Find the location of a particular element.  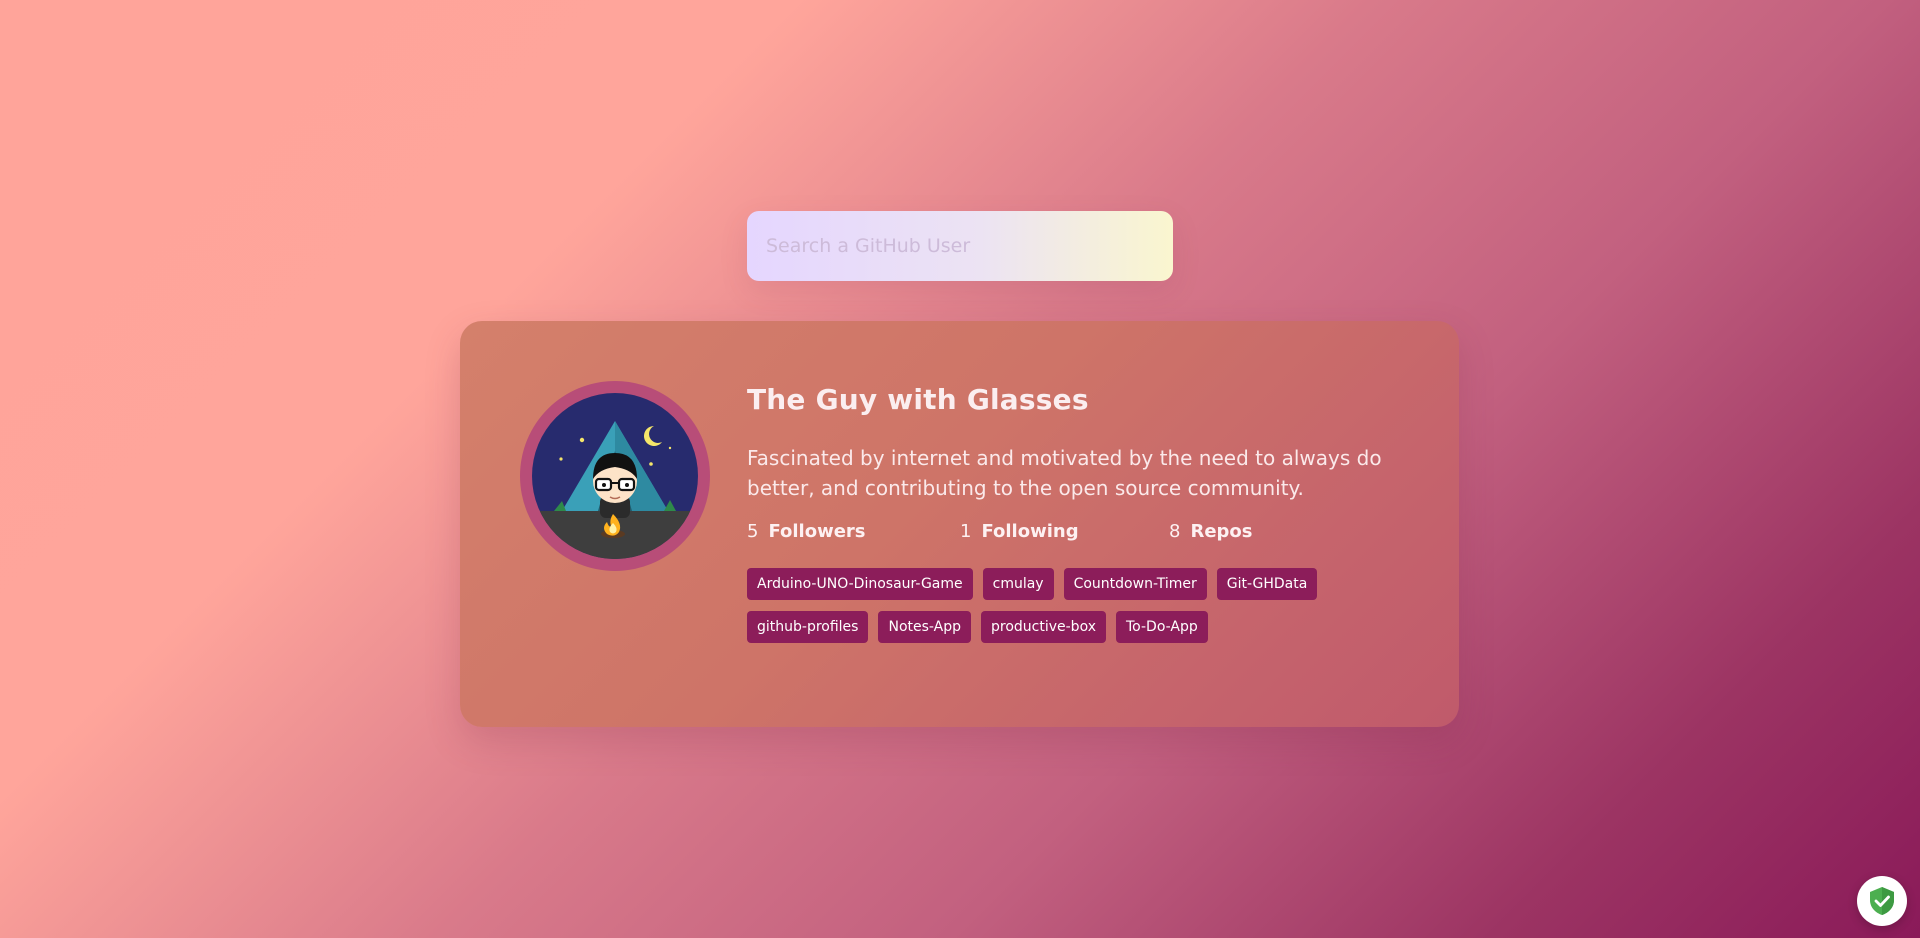

repo-tag: Countdown-Timer is located at coordinates (1135, 584).